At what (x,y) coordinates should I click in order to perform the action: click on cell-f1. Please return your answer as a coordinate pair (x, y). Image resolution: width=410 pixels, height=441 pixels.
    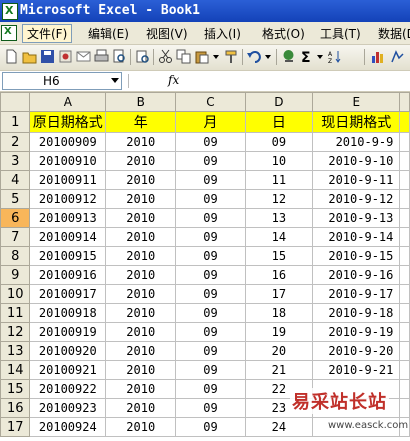
    Looking at the image, I should click on (404, 122).